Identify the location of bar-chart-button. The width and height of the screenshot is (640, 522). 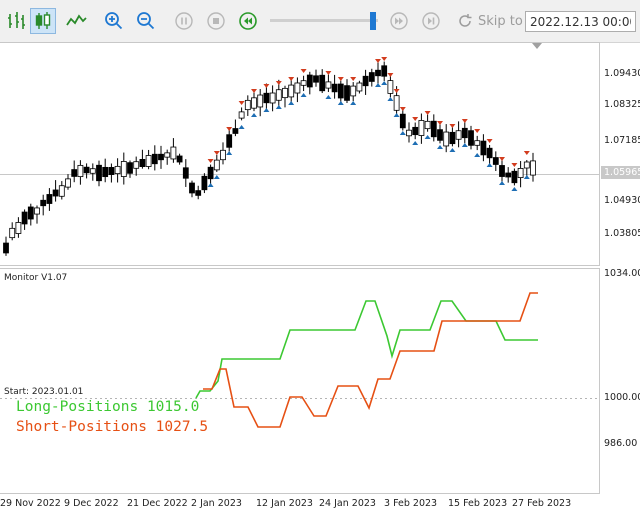
(16, 21).